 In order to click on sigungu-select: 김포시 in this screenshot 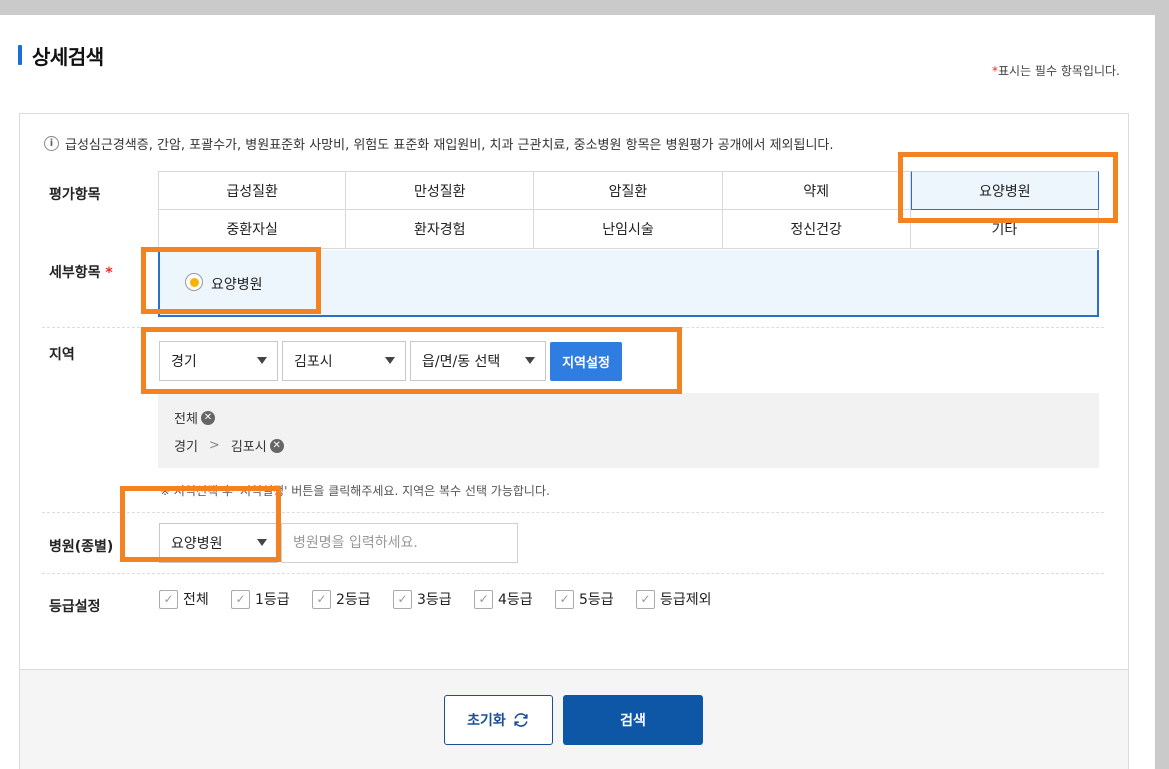, I will do `click(344, 361)`.